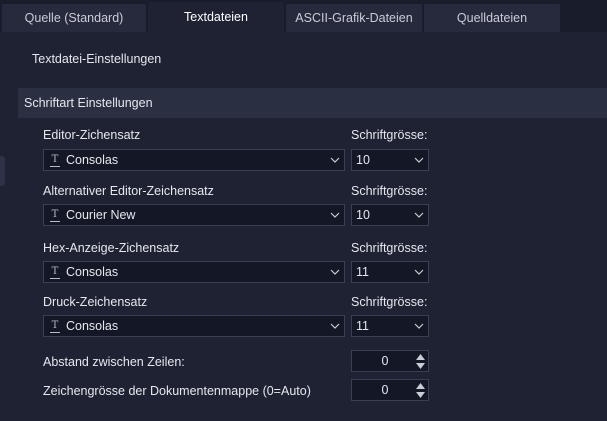 The image size is (607, 421). Describe the element at coordinates (97, 59) in the screenshot. I see `section-title: Textdatei-Einstellungen` at that location.